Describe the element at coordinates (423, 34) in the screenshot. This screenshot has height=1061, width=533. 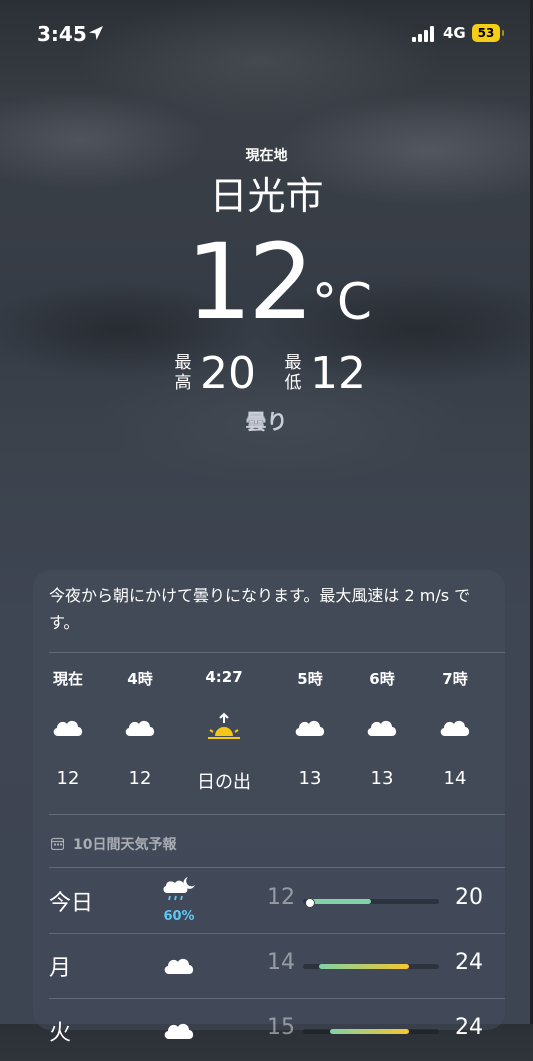
I see `cellular-signal-icon` at that location.